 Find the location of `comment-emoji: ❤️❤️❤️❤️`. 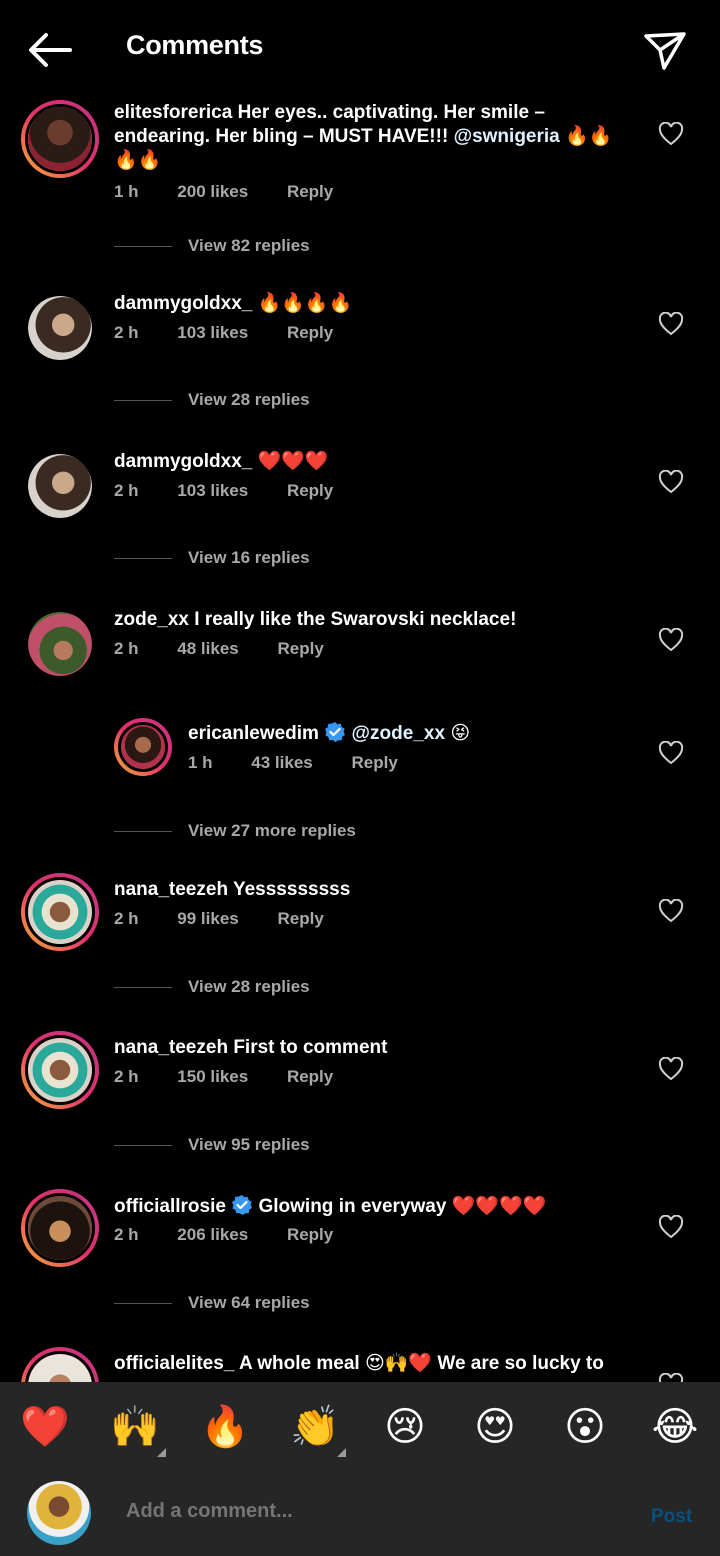

comment-emoji: ❤️❤️❤️❤️ is located at coordinates (499, 1206).